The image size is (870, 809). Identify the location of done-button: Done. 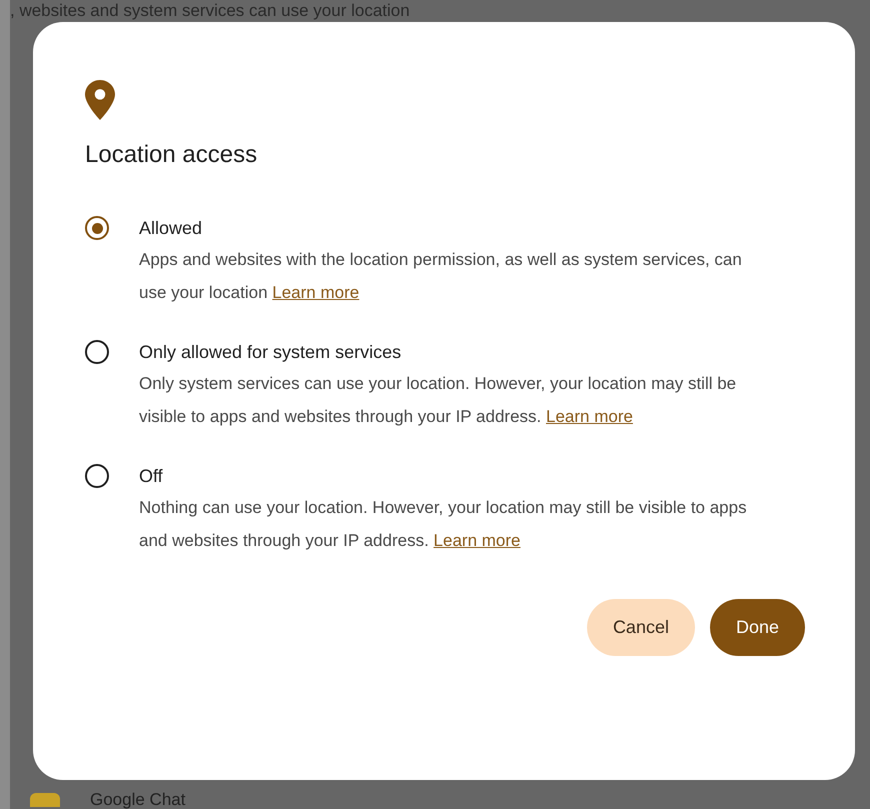
(757, 627).